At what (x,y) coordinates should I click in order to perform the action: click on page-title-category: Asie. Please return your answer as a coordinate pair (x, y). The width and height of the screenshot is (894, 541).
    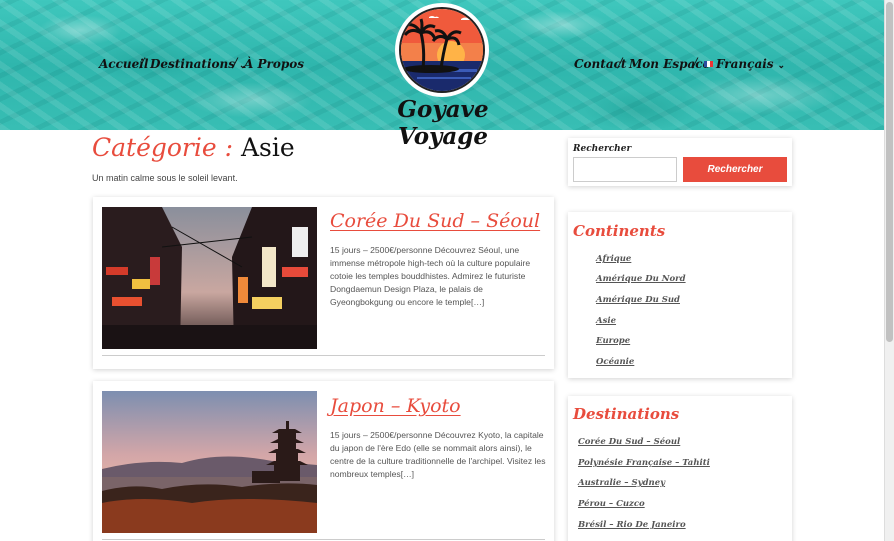
    Looking at the image, I should click on (268, 147).